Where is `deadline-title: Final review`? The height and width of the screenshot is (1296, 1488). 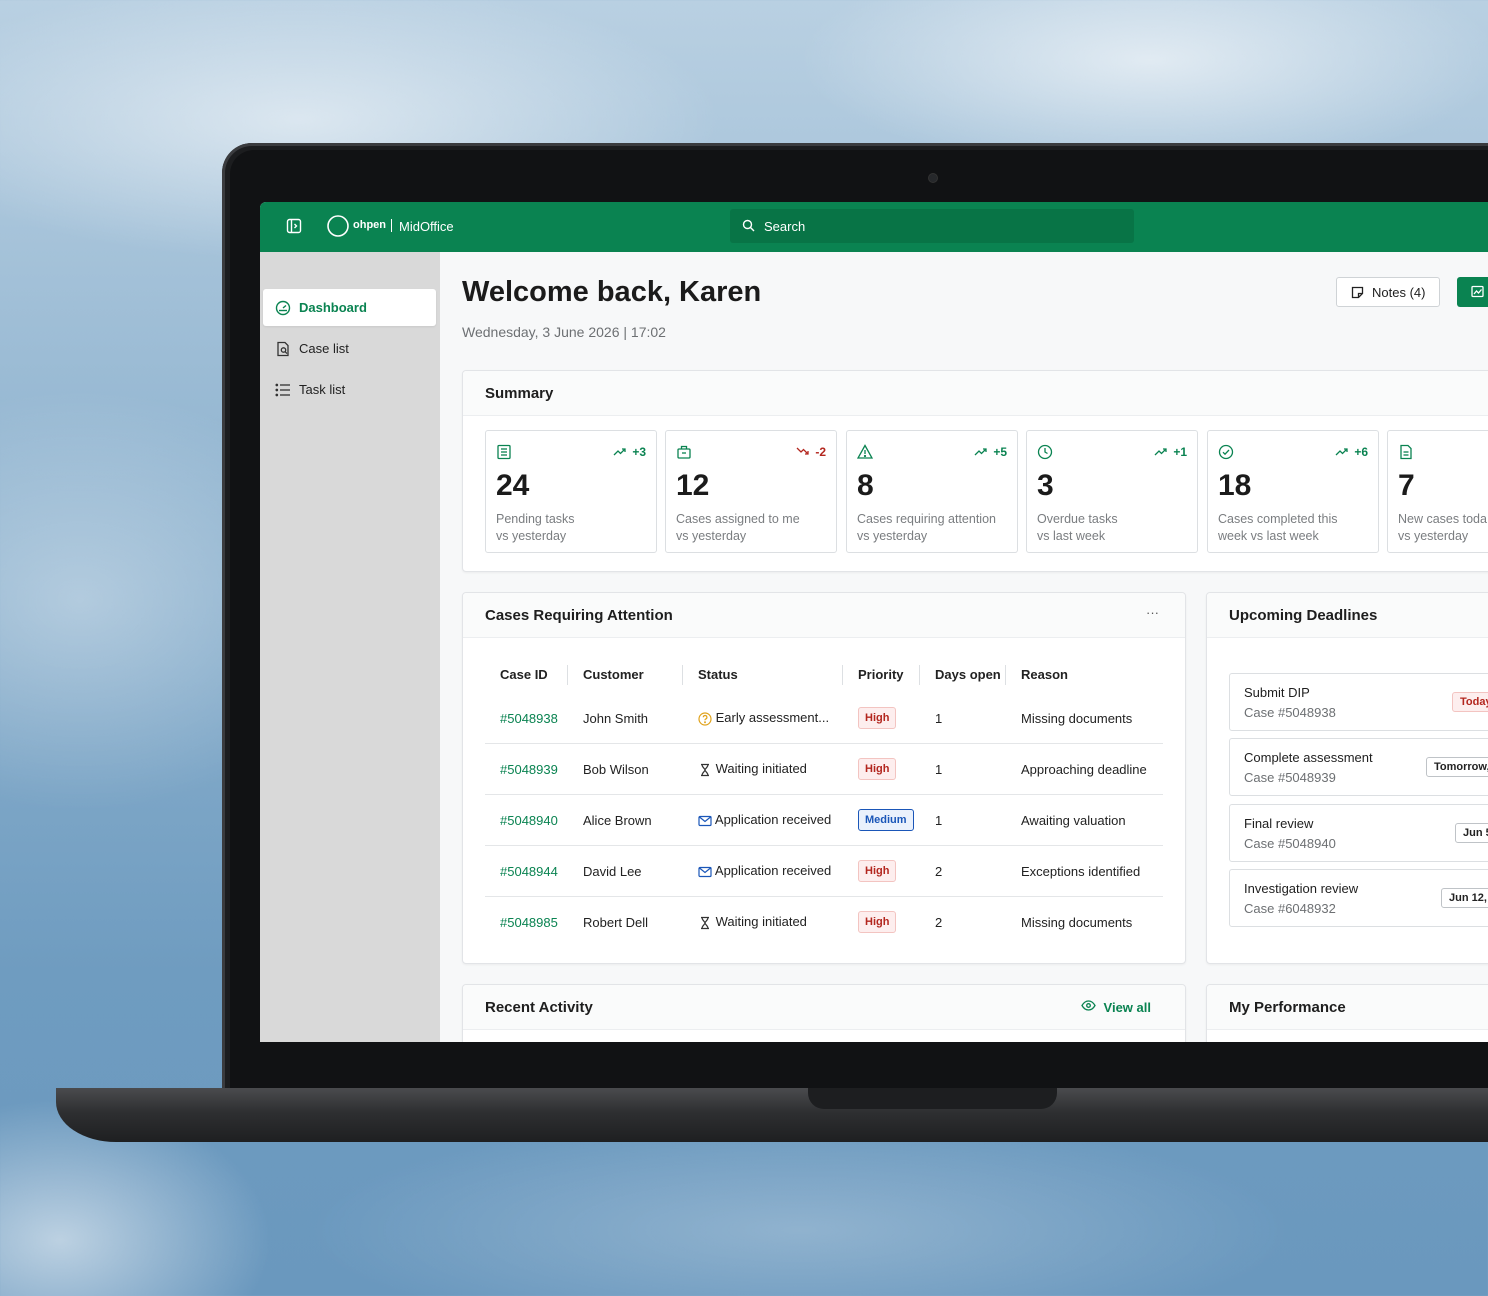 deadline-title: Final review is located at coordinates (1279, 823).